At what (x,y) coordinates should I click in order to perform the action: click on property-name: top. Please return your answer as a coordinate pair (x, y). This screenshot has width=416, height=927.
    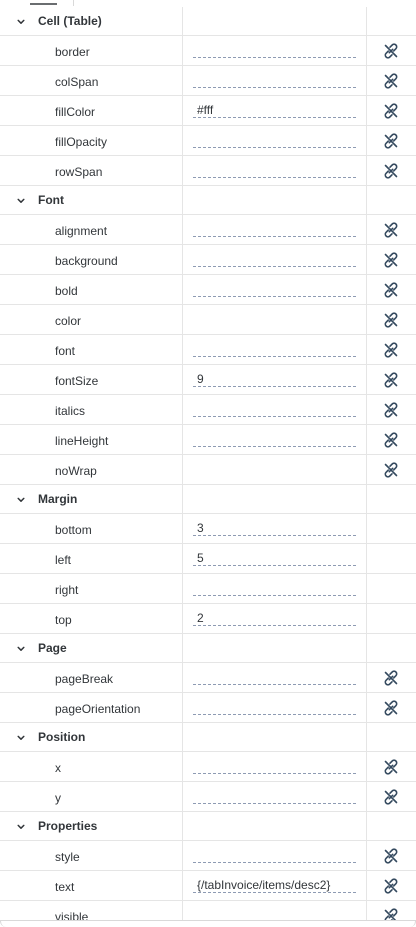
    Looking at the image, I should click on (63, 620).